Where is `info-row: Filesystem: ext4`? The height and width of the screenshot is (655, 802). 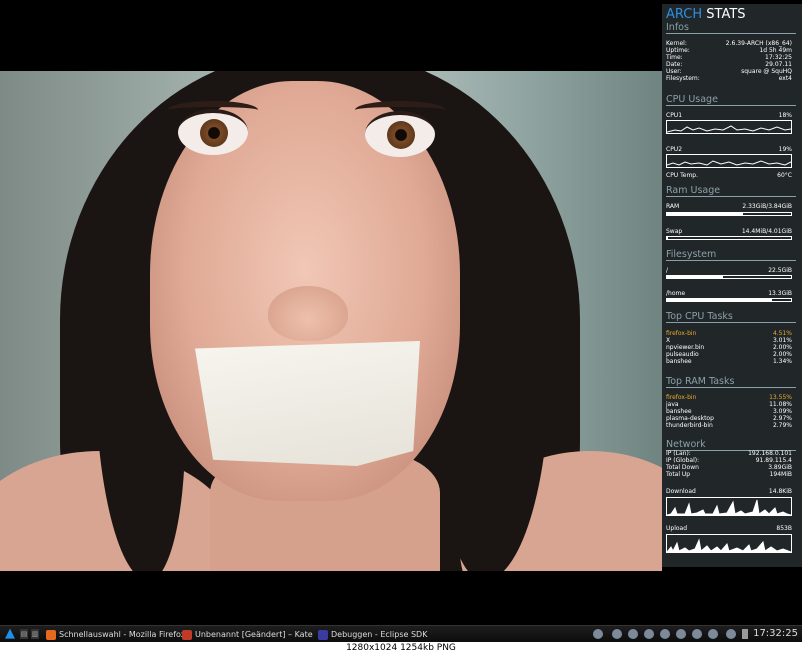
info-row: Filesystem: ext4 is located at coordinates (729, 78).